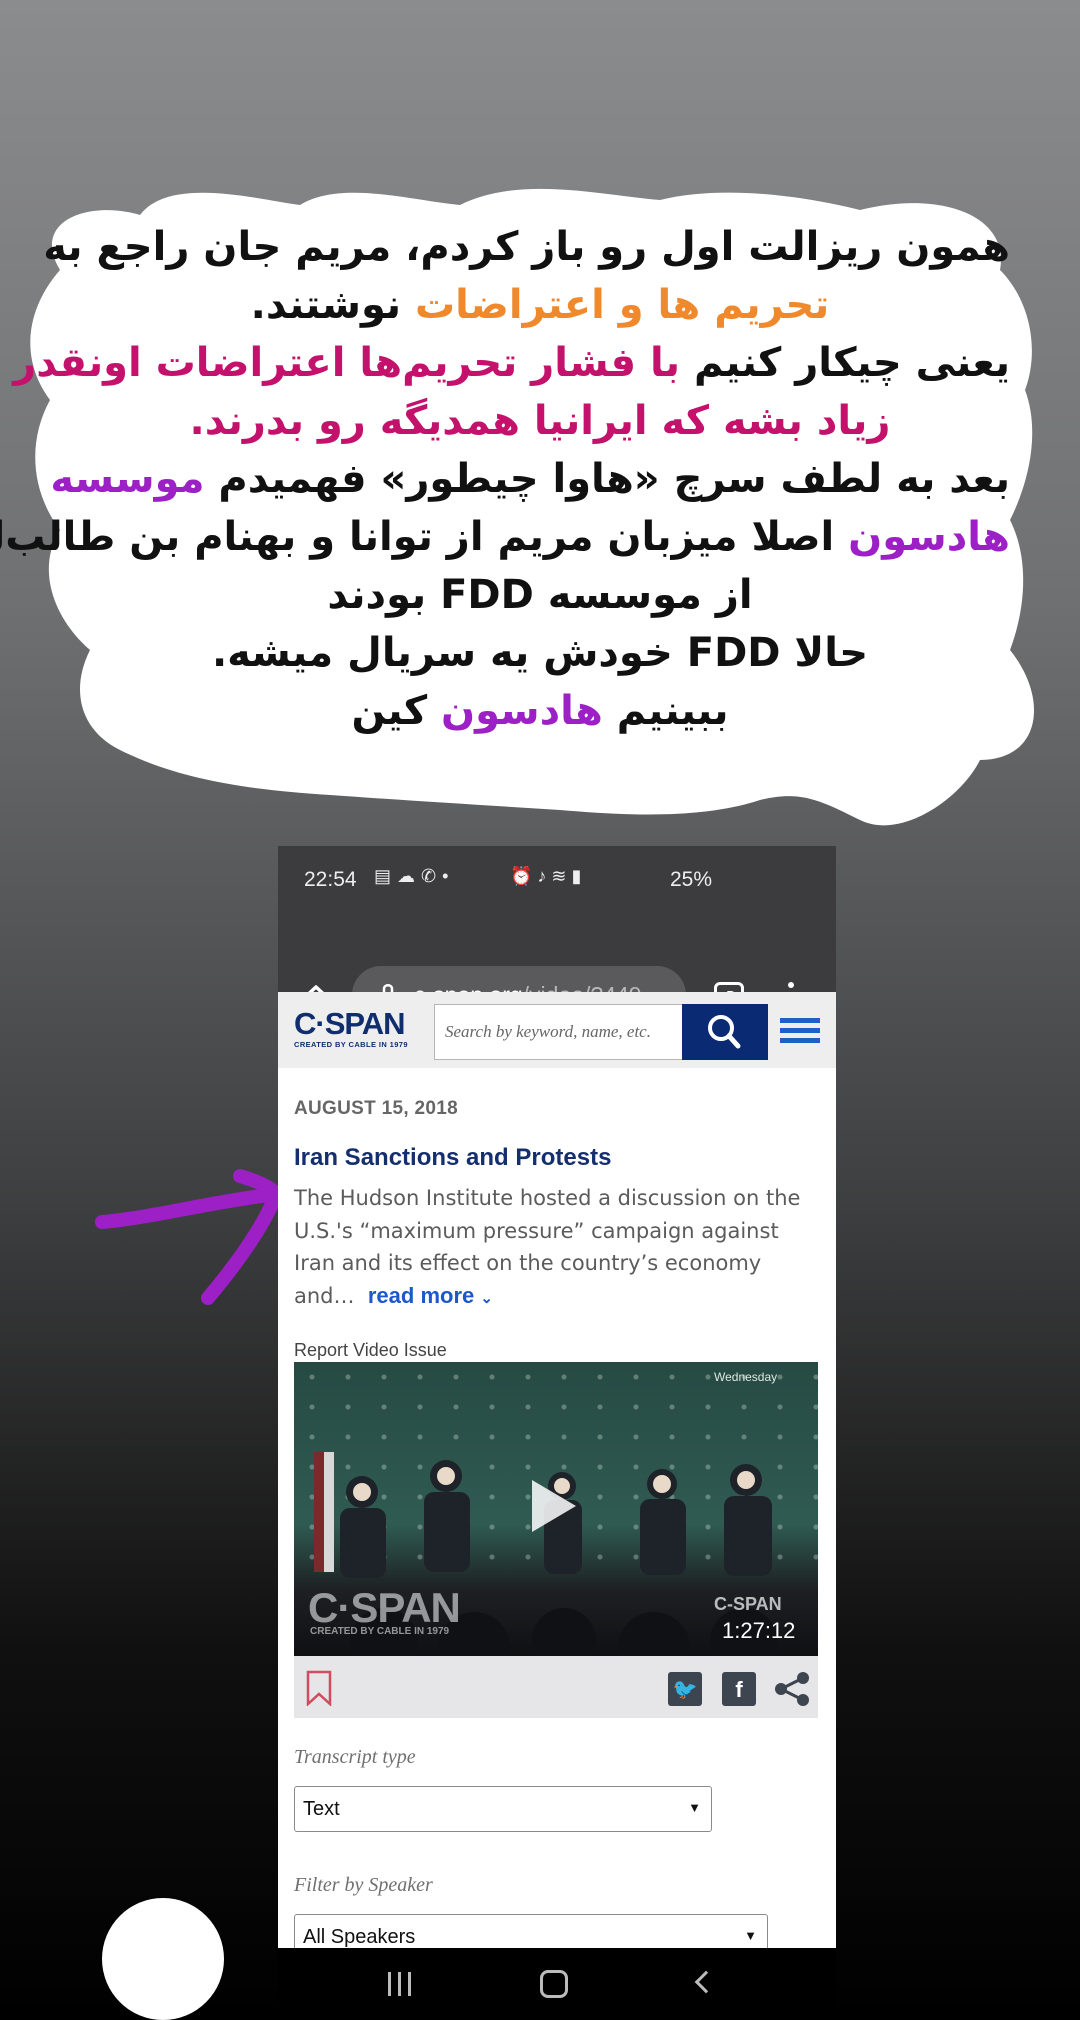 This screenshot has height=2020, width=1080. I want to click on home-button-icon, so click(554, 1984).